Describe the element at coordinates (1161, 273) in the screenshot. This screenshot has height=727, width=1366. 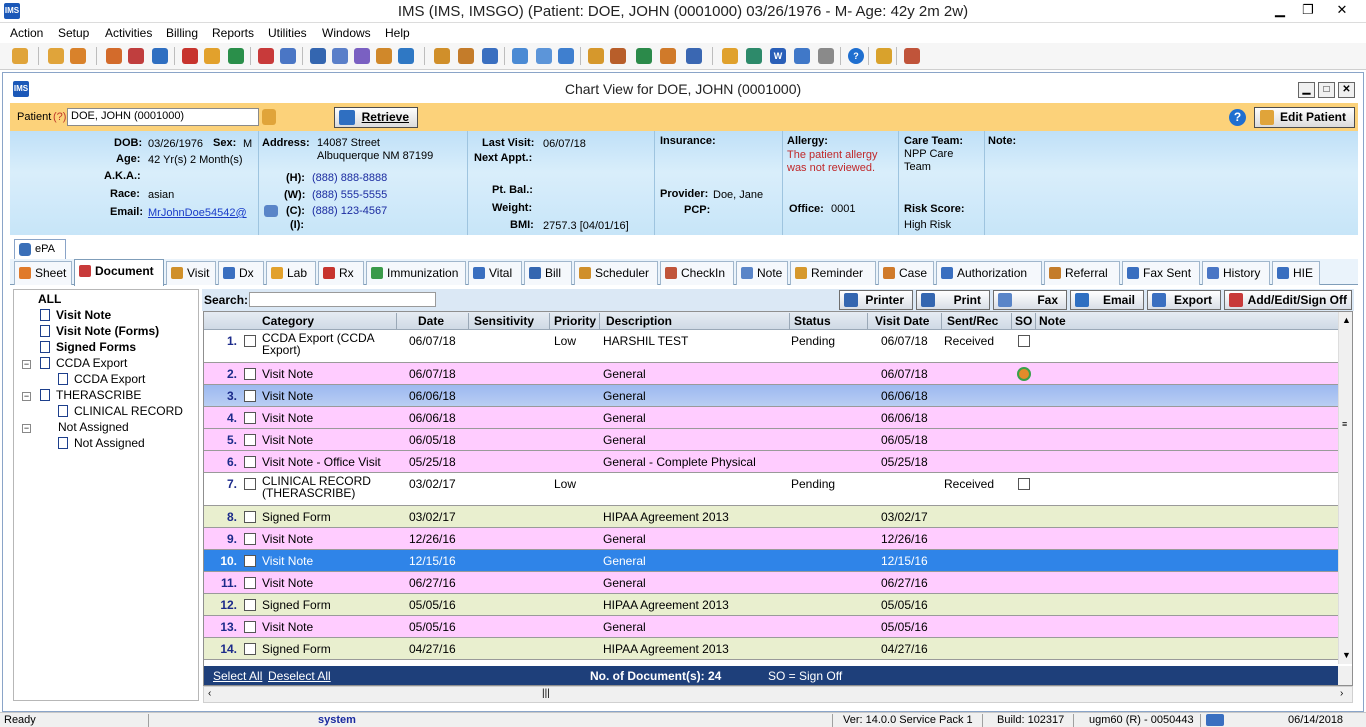
I see `tab-fax-sent: Fax Sent` at that location.